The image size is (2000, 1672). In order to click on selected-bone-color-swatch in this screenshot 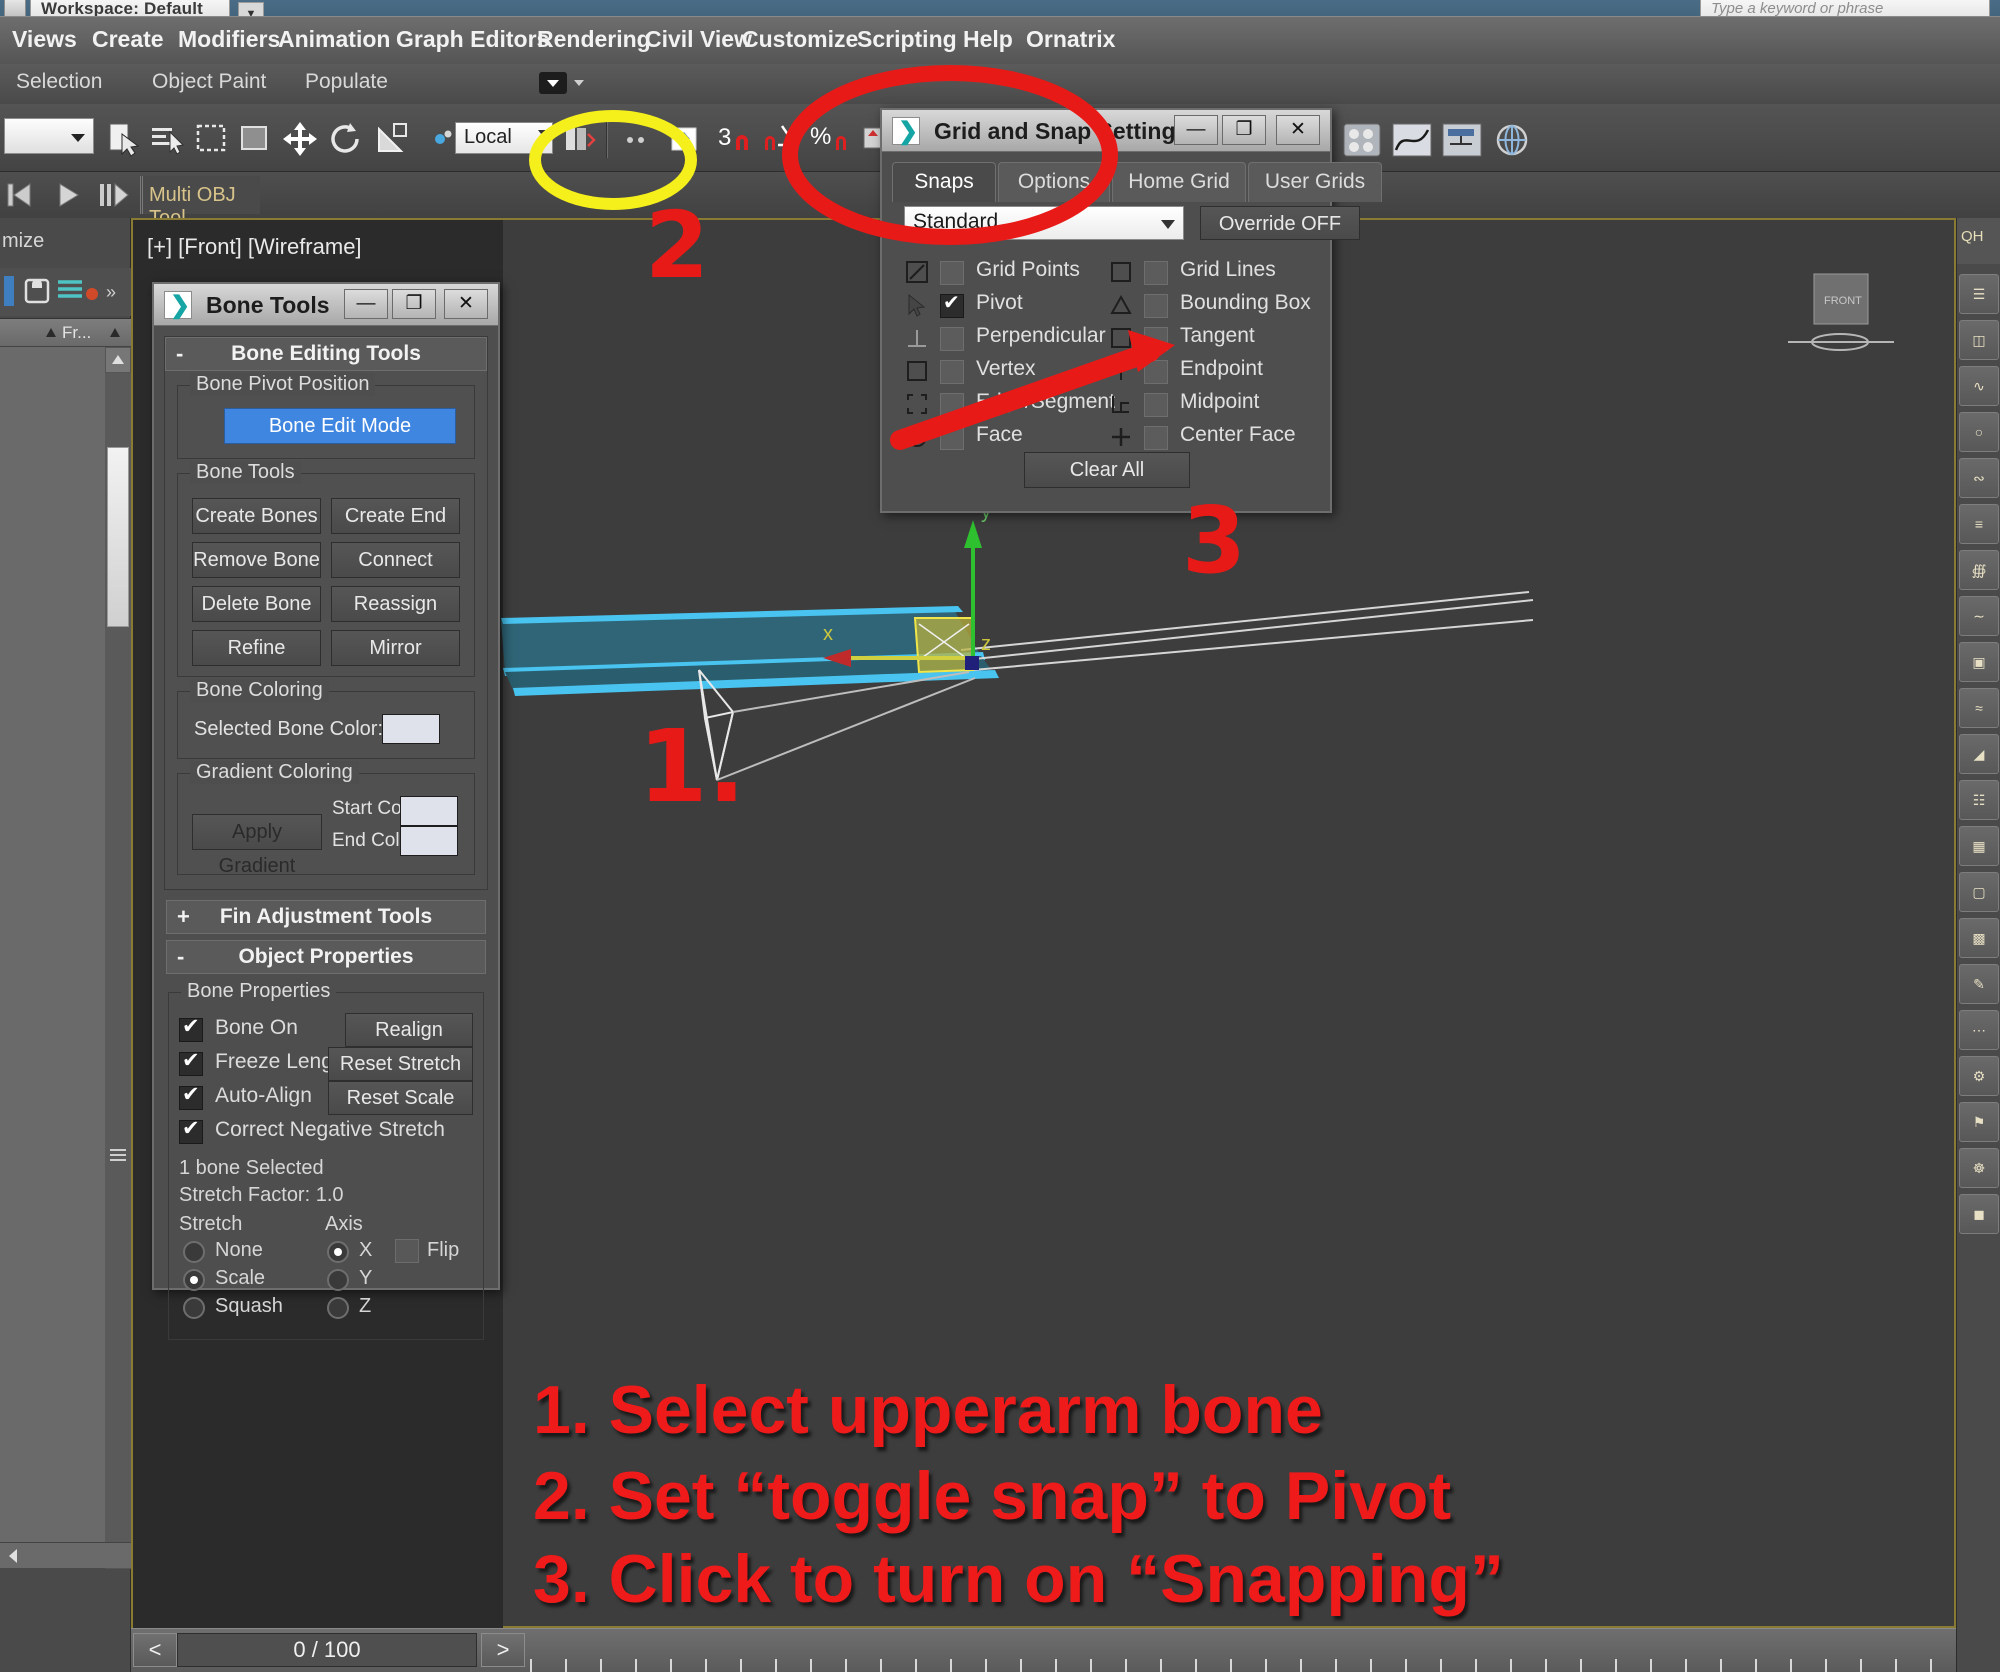, I will do `click(411, 729)`.